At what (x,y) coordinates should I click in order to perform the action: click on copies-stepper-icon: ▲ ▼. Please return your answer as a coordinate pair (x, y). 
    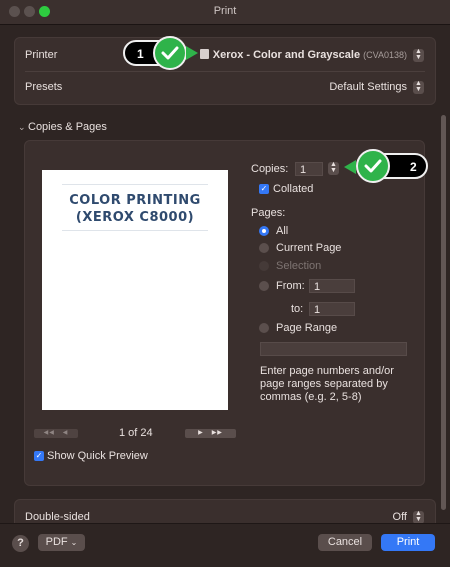
    Looking at the image, I should click on (333, 168).